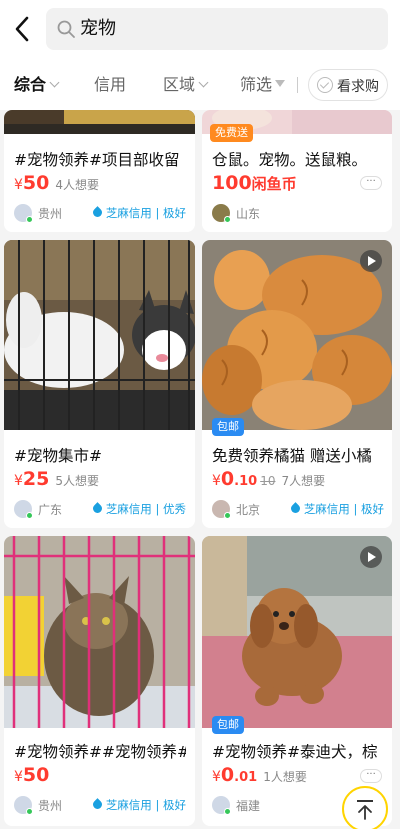  What do you see at coordinates (358, 87) in the screenshot?
I see `want-buy-label: 看求购` at bounding box center [358, 87].